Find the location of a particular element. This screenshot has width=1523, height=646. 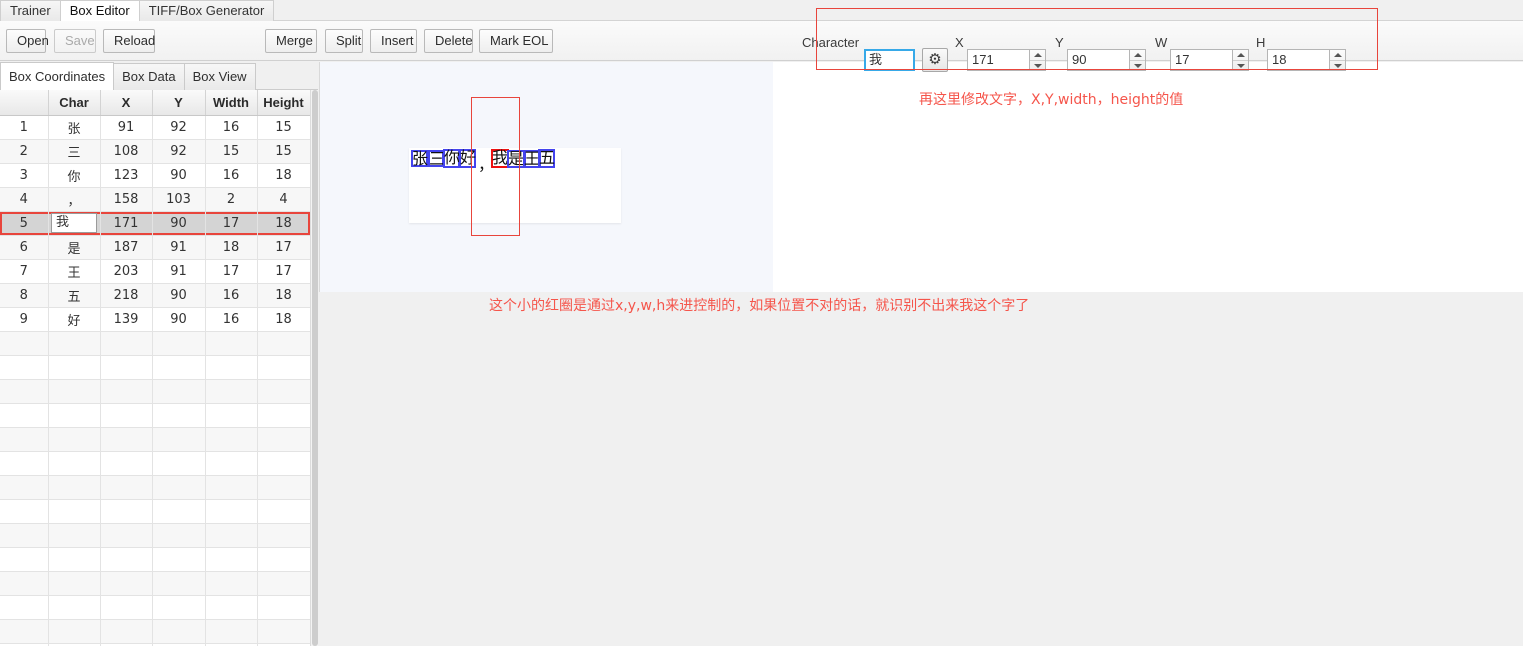

y-stepper-down is located at coordinates (1137, 65).